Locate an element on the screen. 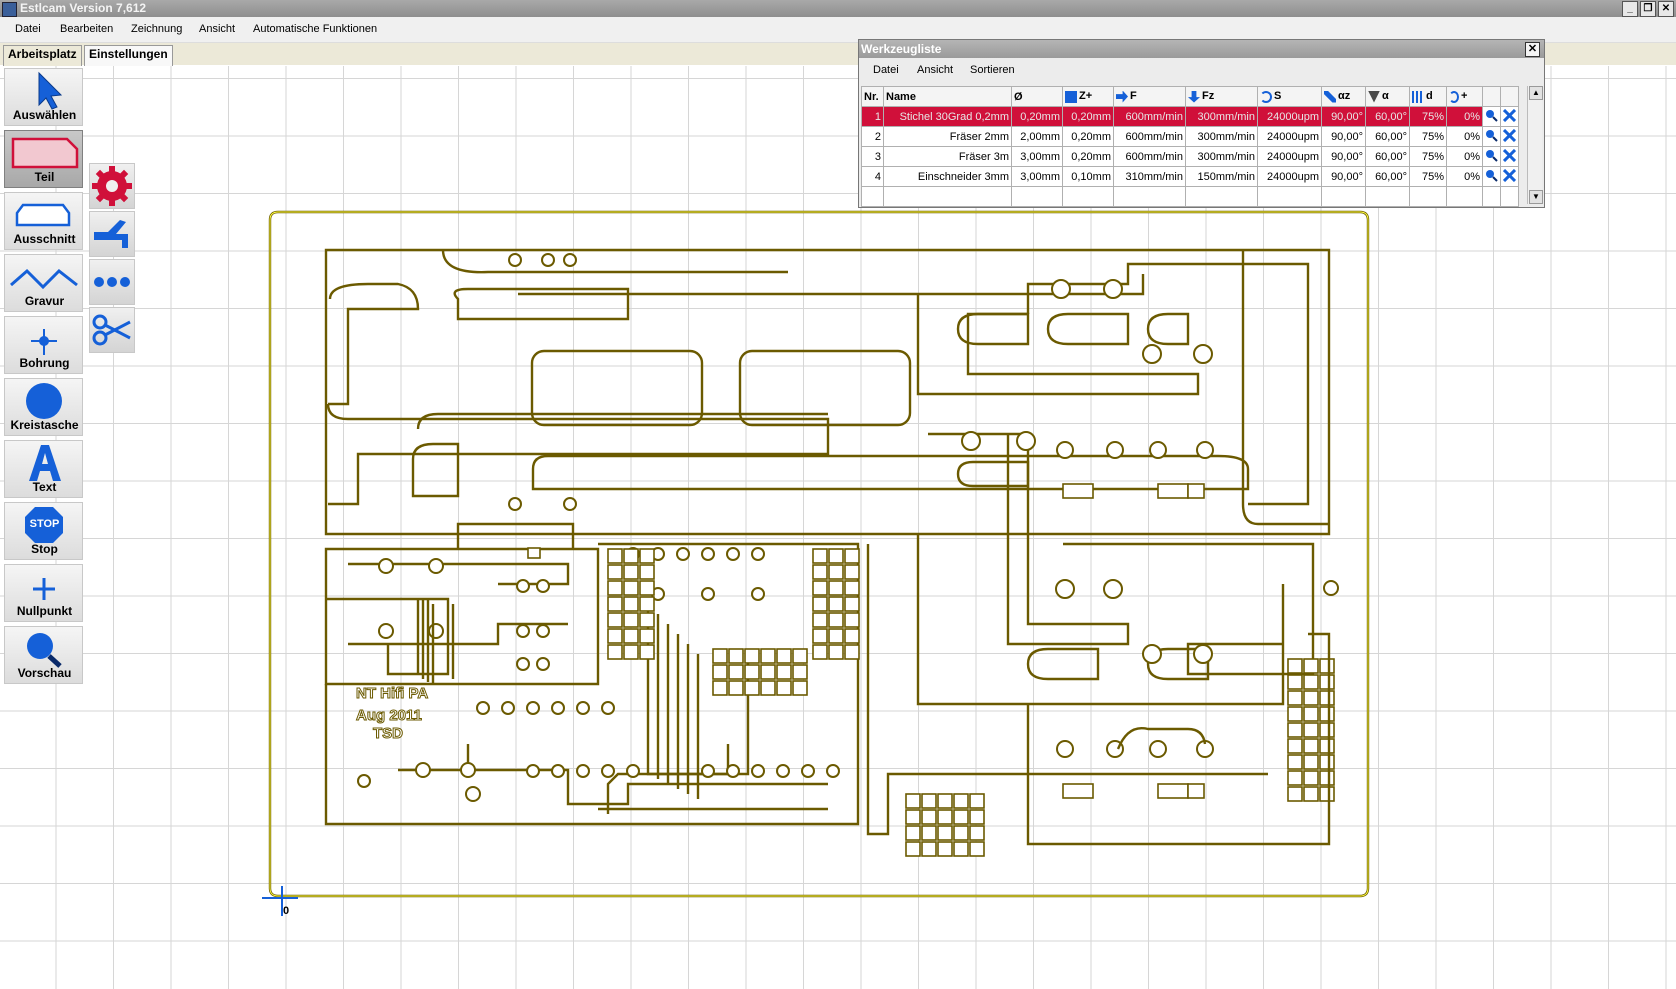  scroll-down-icon: ▼ is located at coordinates (1536, 197).